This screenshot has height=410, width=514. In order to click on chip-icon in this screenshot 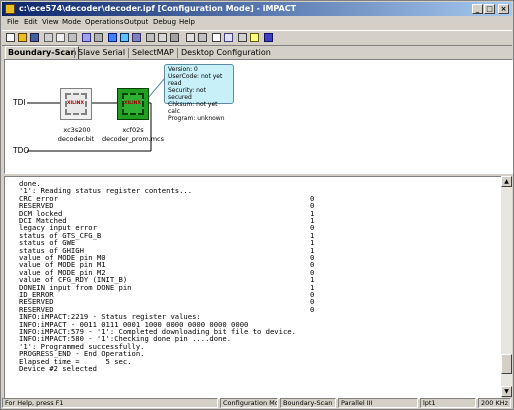, I will do `click(98, 37)`.